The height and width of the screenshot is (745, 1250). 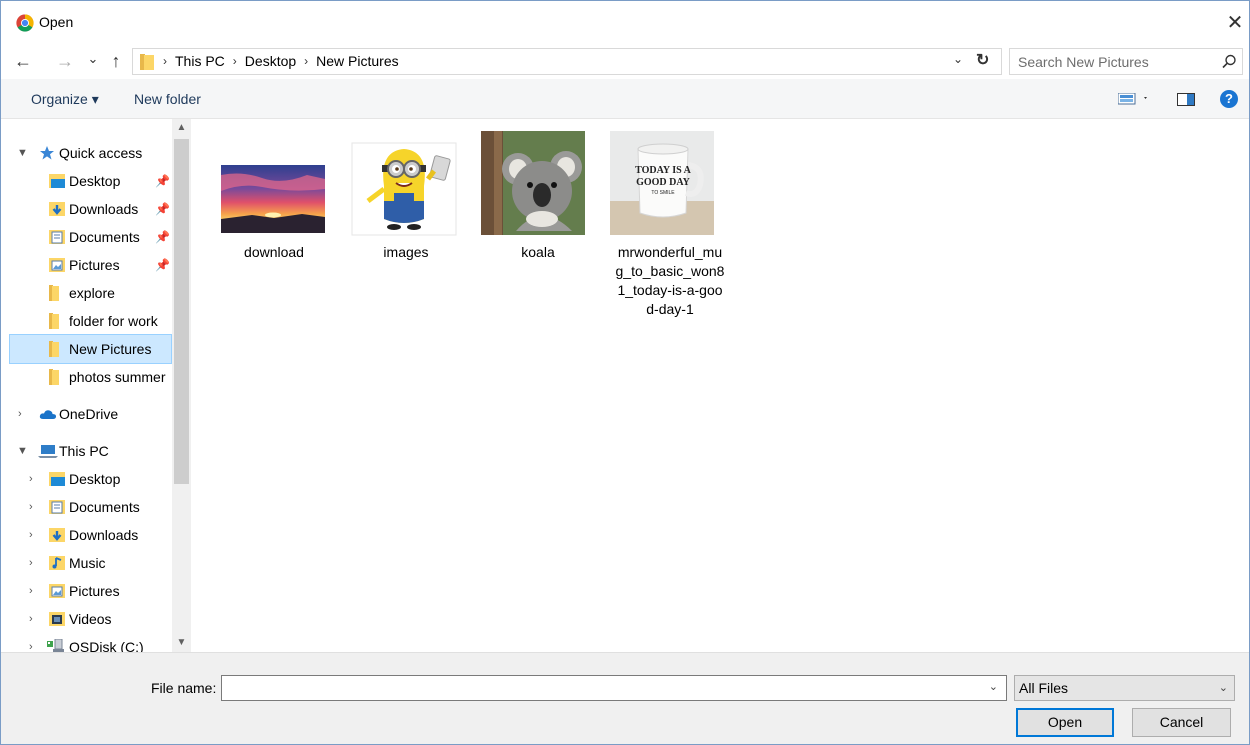 I want to click on sidebar-item-label: Pictures, so click(x=94, y=591).